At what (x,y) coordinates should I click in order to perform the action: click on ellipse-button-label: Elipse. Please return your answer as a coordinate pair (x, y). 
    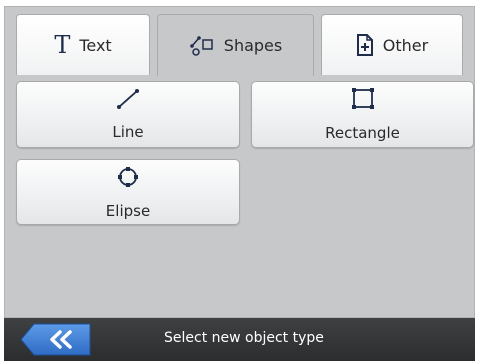
    Looking at the image, I should click on (128, 210).